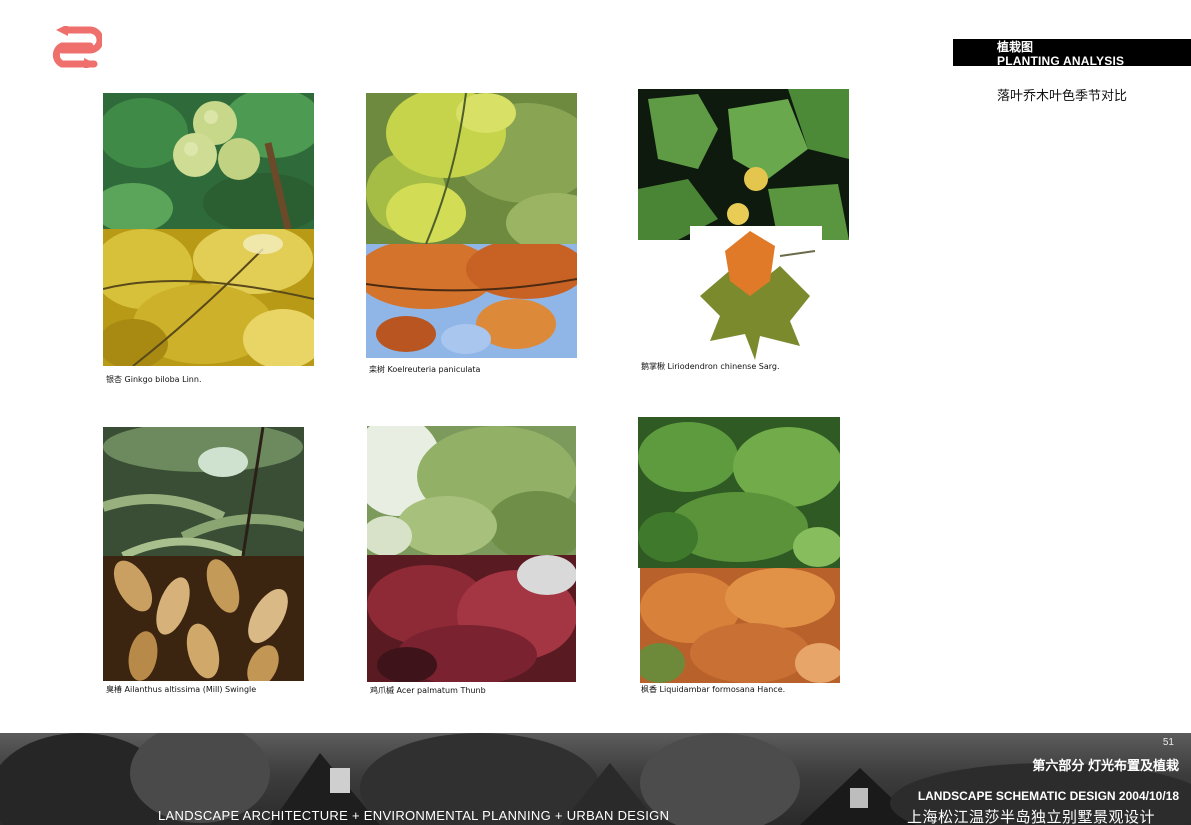  Describe the element at coordinates (1015, 47) in the screenshot. I see `header-title-cn: 植栽图` at that location.